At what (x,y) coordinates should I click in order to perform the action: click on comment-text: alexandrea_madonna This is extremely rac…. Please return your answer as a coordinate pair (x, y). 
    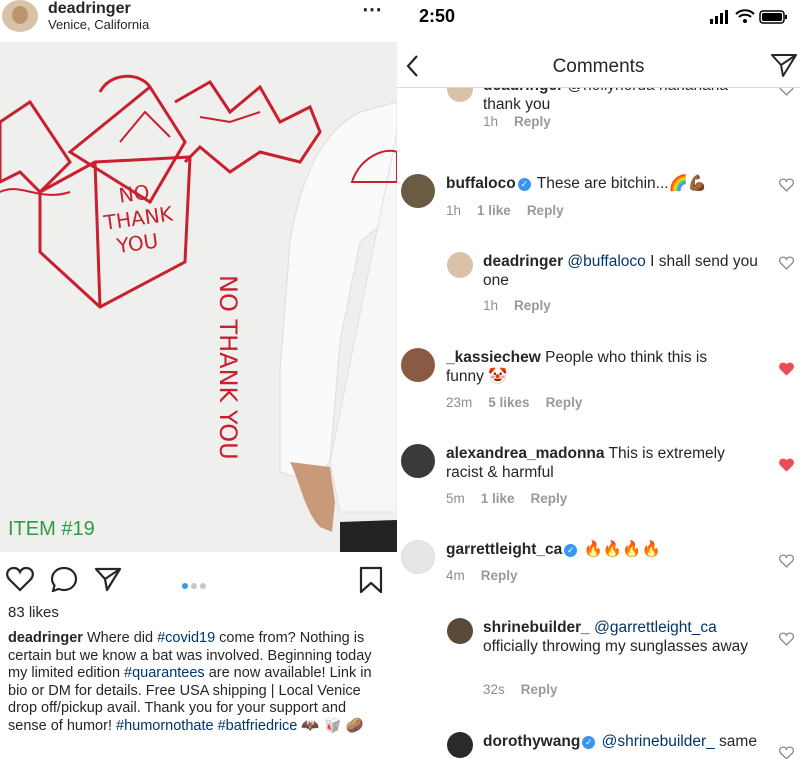
    Looking at the image, I should click on (596, 463).